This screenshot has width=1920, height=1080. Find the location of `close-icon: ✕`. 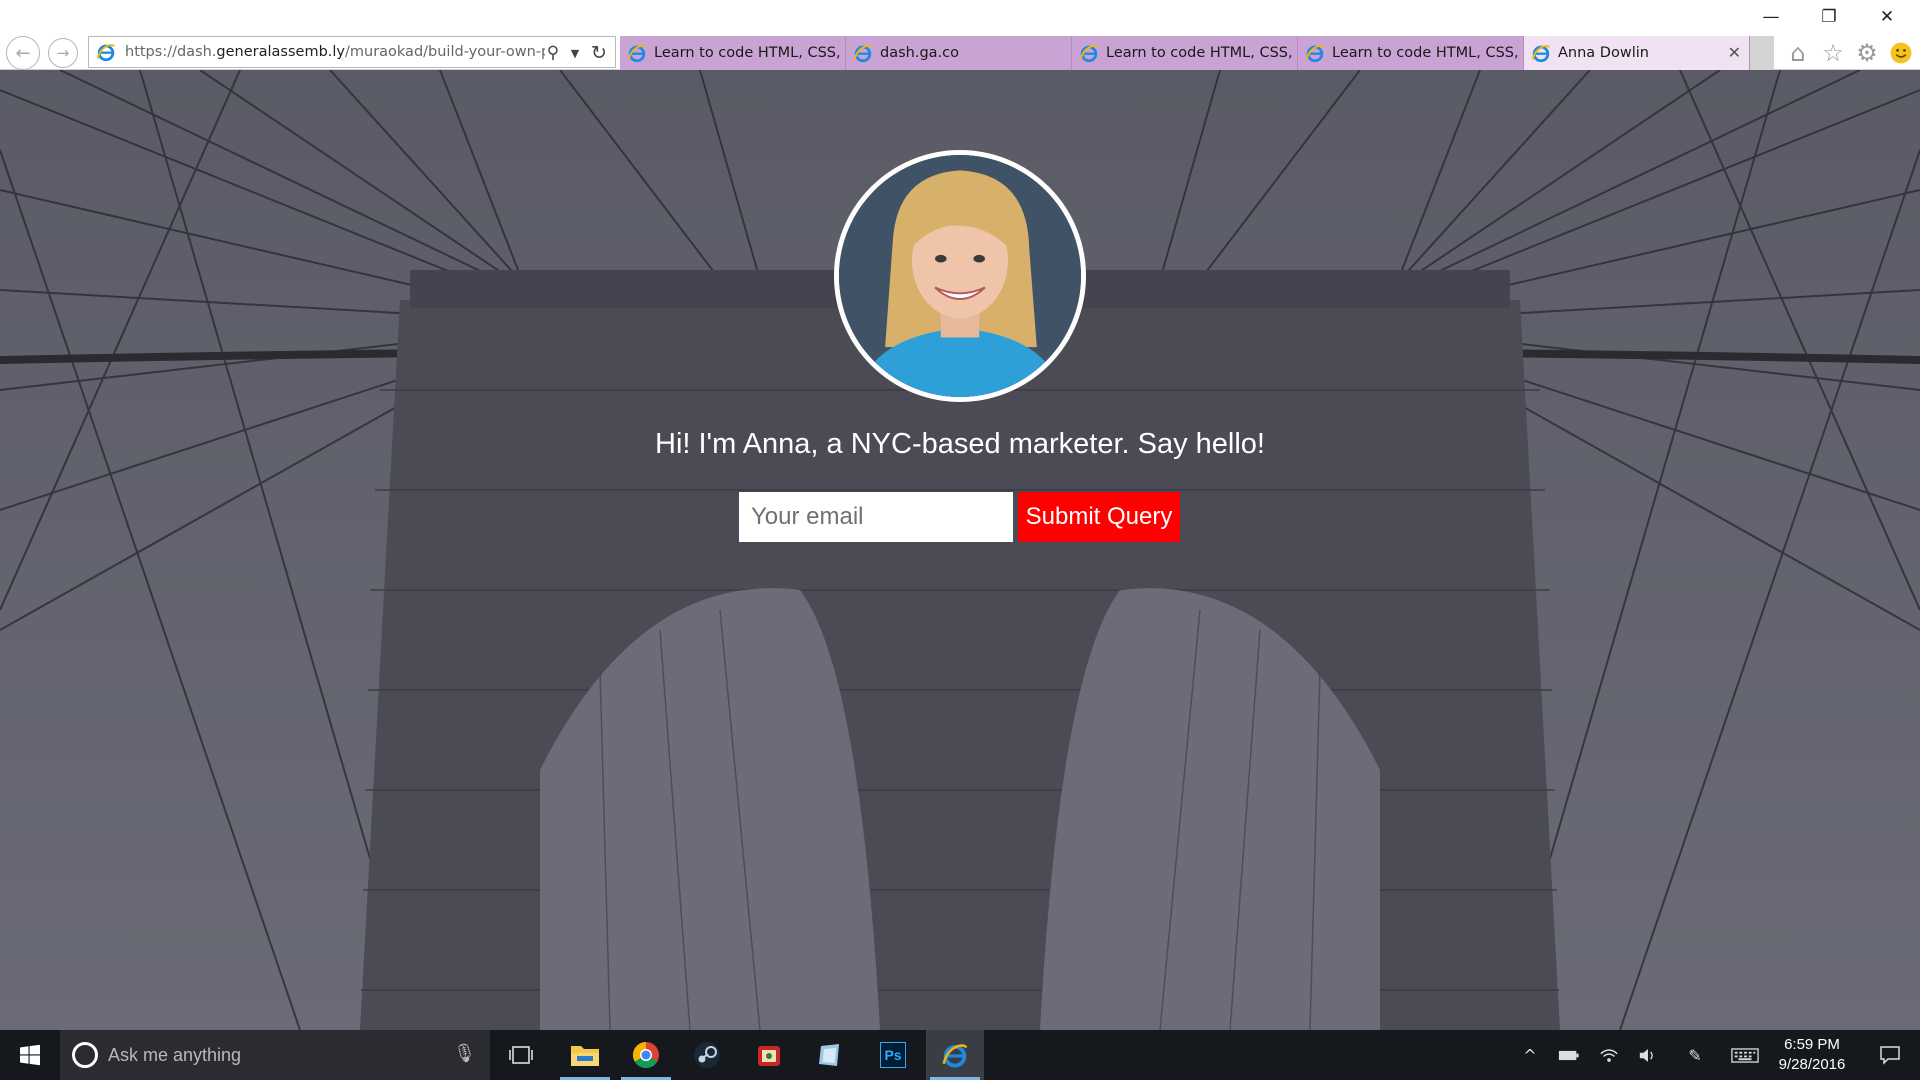

close-icon: ✕ is located at coordinates (1887, 17).